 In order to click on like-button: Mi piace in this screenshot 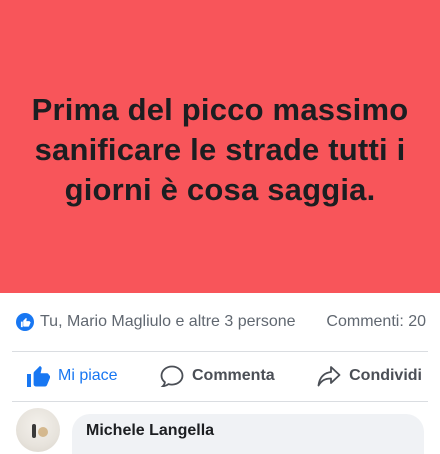, I will do `click(72, 376)`.